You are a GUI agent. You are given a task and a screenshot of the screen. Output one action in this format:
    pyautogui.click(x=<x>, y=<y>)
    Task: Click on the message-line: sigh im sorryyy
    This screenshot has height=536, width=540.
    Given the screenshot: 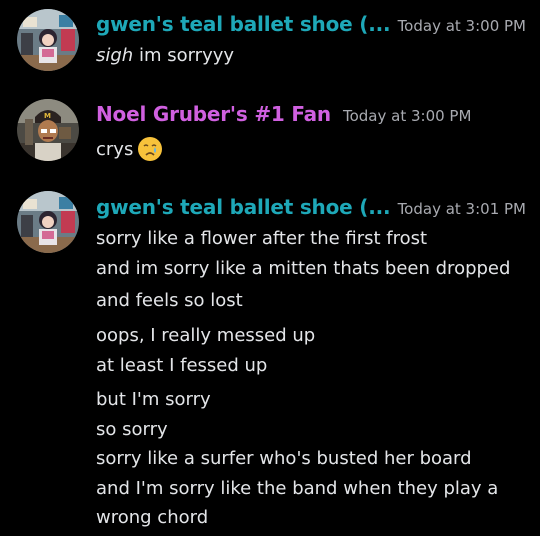 What is the action you would take?
    pyautogui.click(x=165, y=56)
    